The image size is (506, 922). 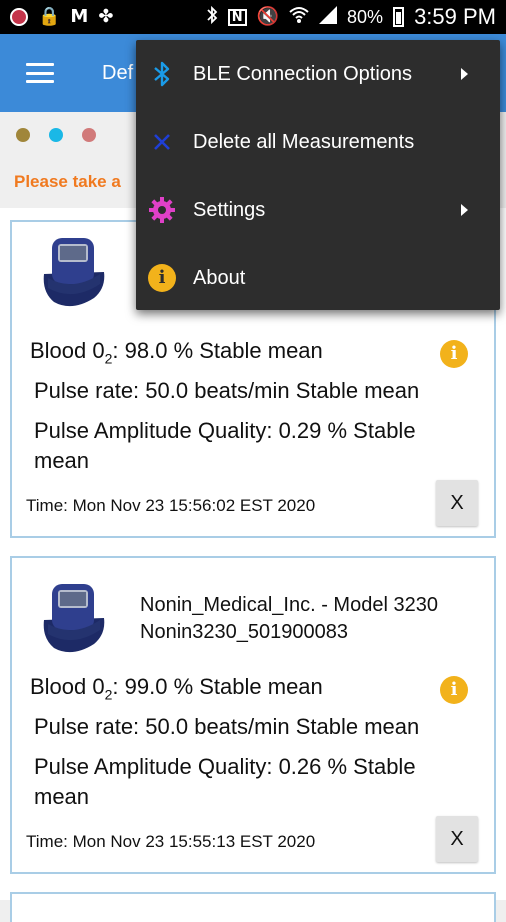 I want to click on close-icon, so click(x=162, y=142).